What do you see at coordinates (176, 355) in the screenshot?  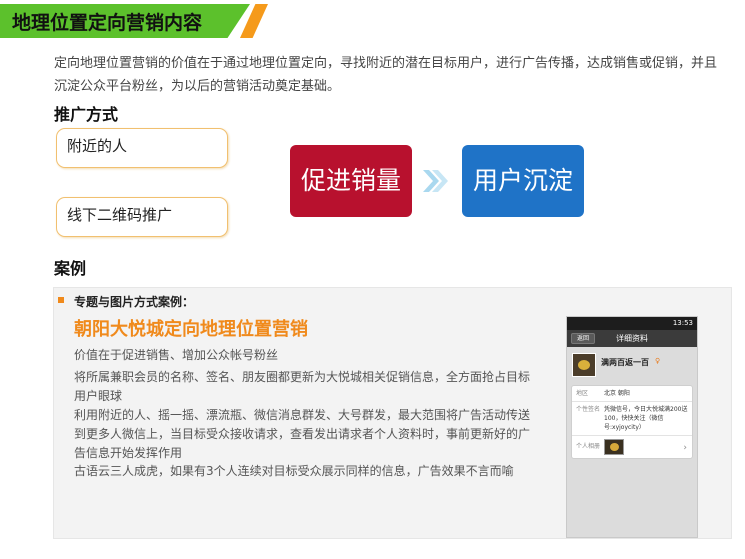 I see `case-paragraph: 价值在于促进销售、增加公众帐号粉丝` at bounding box center [176, 355].